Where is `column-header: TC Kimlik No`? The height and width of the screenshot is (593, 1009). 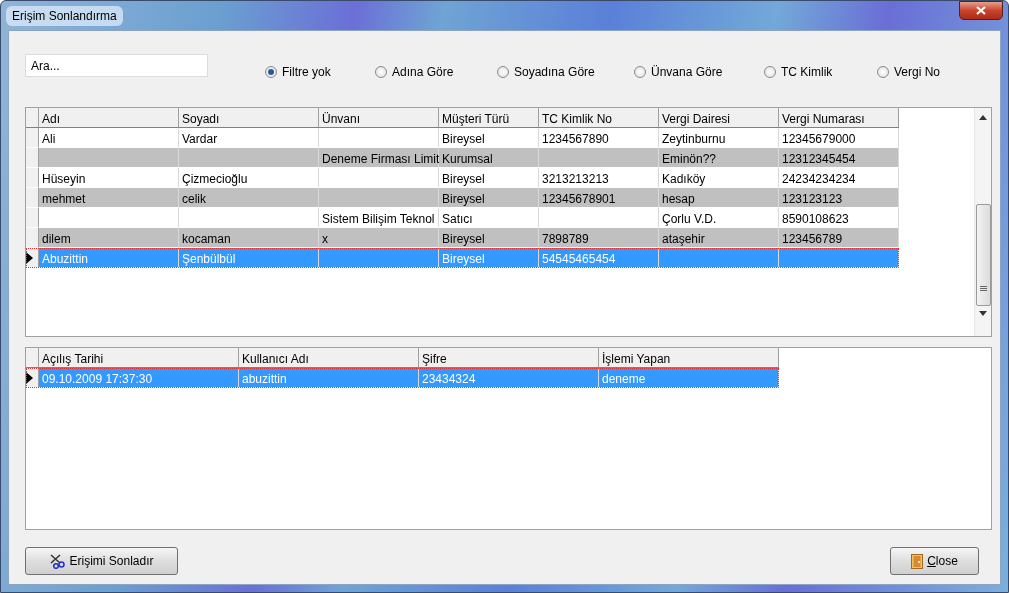
column-header: TC Kimlik No is located at coordinates (599, 118).